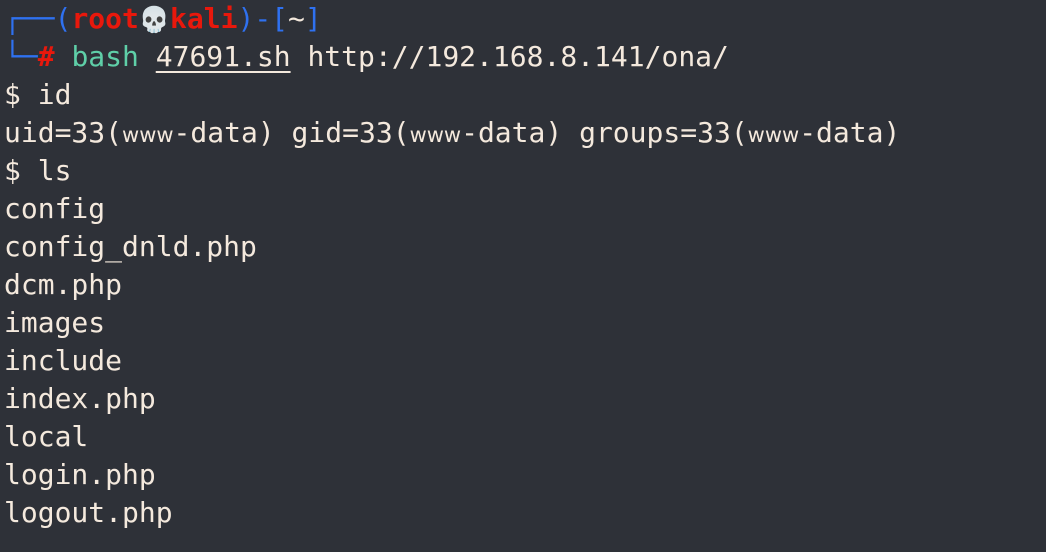 The height and width of the screenshot is (552, 1046). Describe the element at coordinates (88, 512) in the screenshot. I see `output-line: logout.php` at that location.